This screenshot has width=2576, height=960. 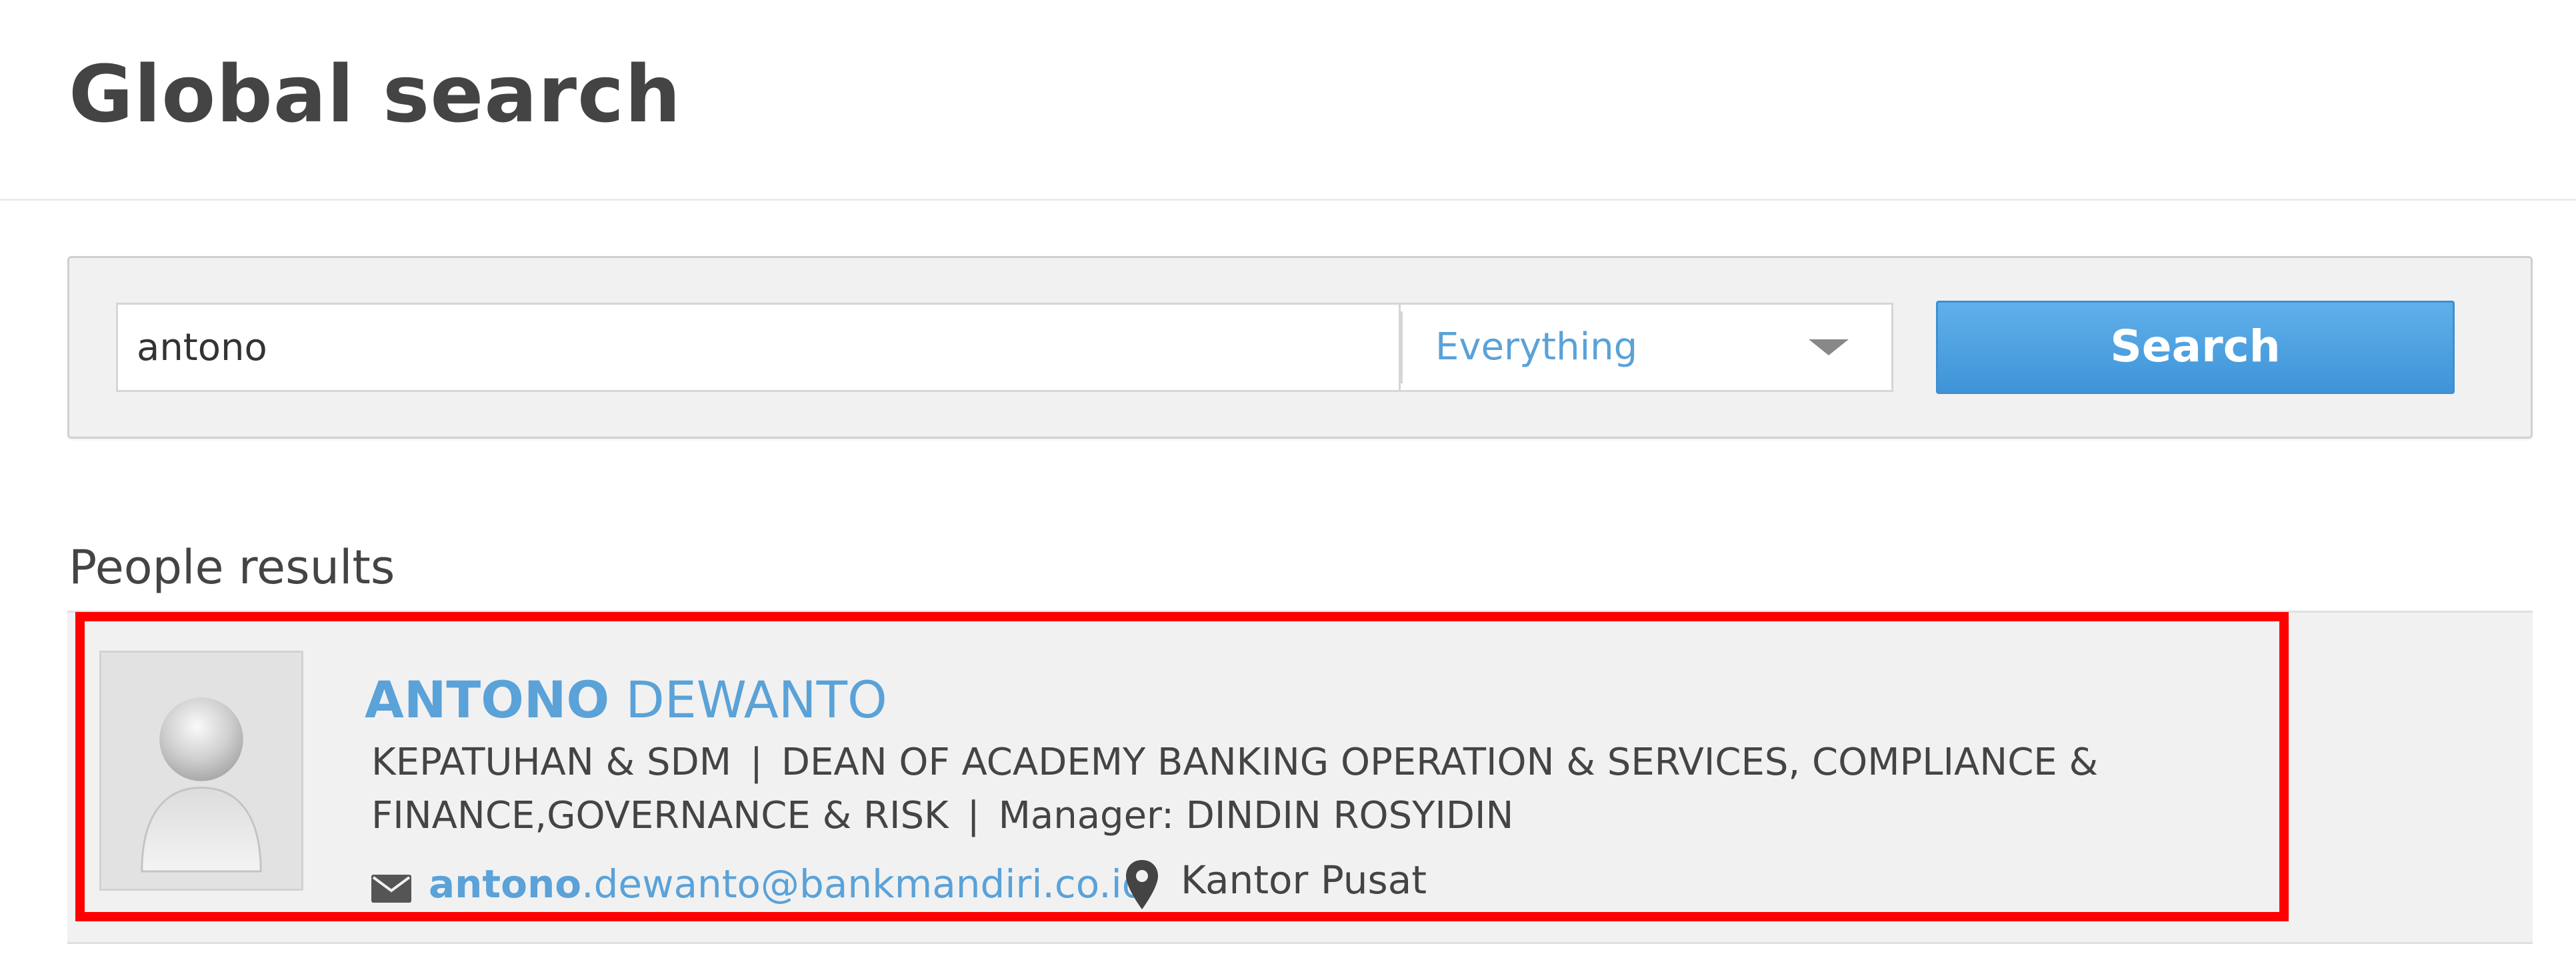 I want to click on envelope-icon, so click(x=391, y=889).